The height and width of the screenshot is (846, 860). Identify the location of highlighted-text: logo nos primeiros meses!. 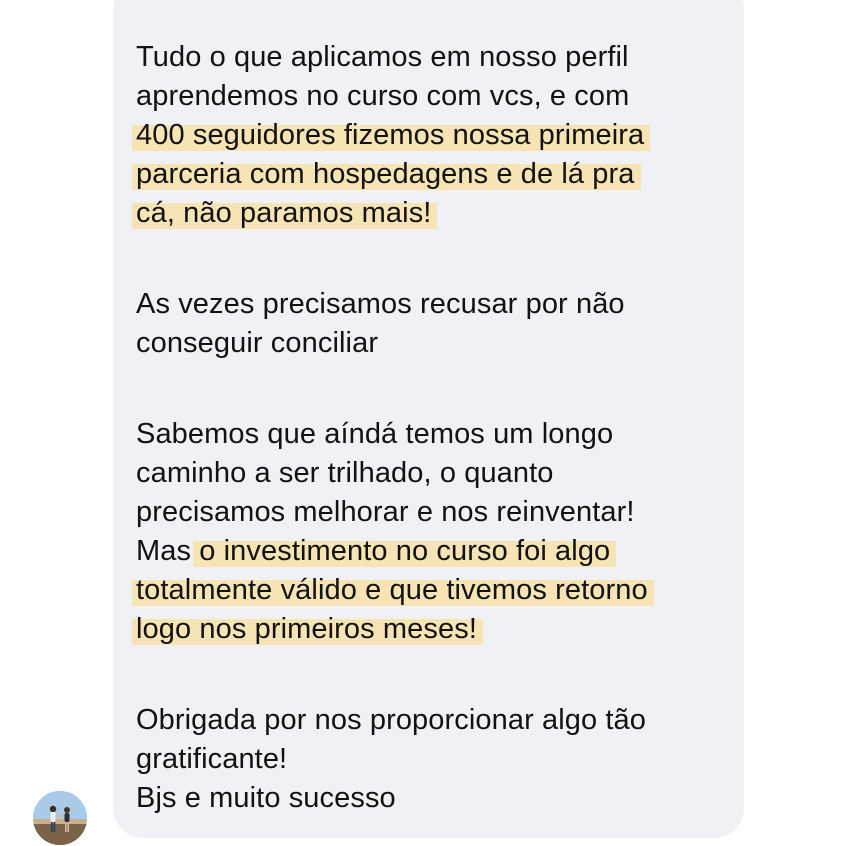
(307, 629).